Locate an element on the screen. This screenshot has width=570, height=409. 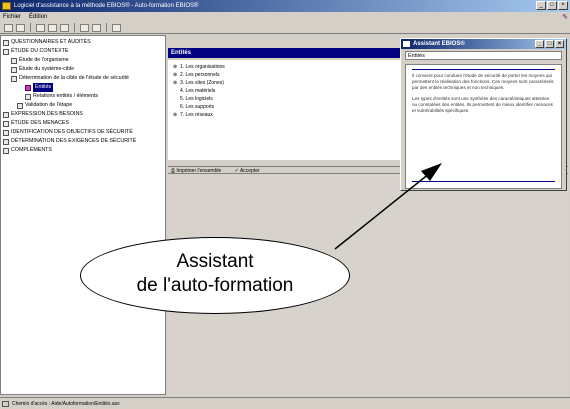
save-icon is located at coordinates (40, 27).